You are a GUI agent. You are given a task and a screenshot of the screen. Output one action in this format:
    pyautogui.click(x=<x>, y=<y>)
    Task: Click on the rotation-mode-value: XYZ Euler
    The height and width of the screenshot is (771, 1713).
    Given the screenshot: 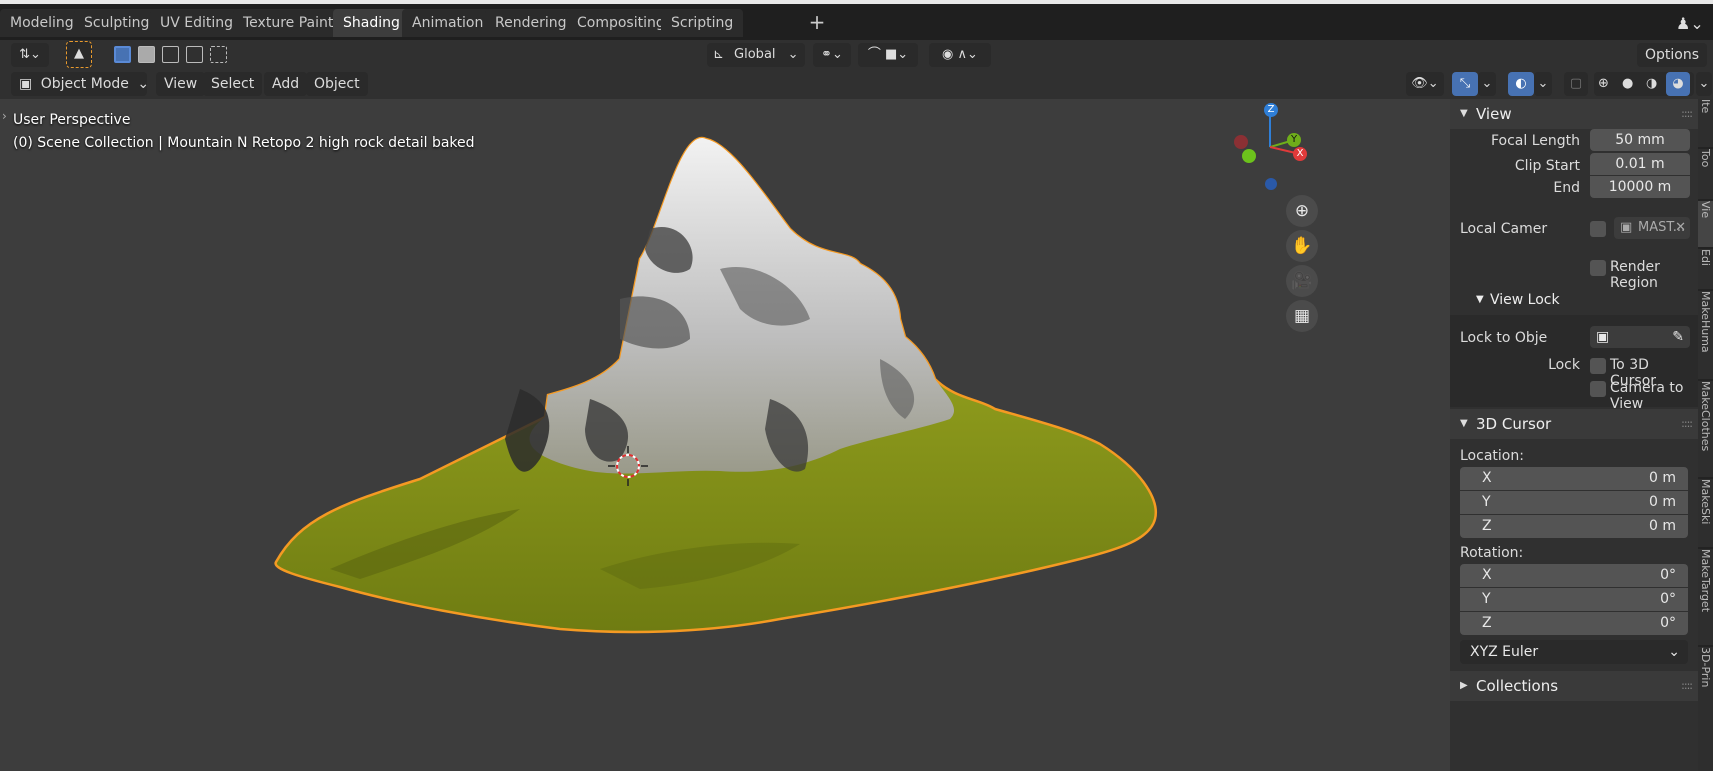 What is the action you would take?
    pyautogui.click(x=1504, y=652)
    